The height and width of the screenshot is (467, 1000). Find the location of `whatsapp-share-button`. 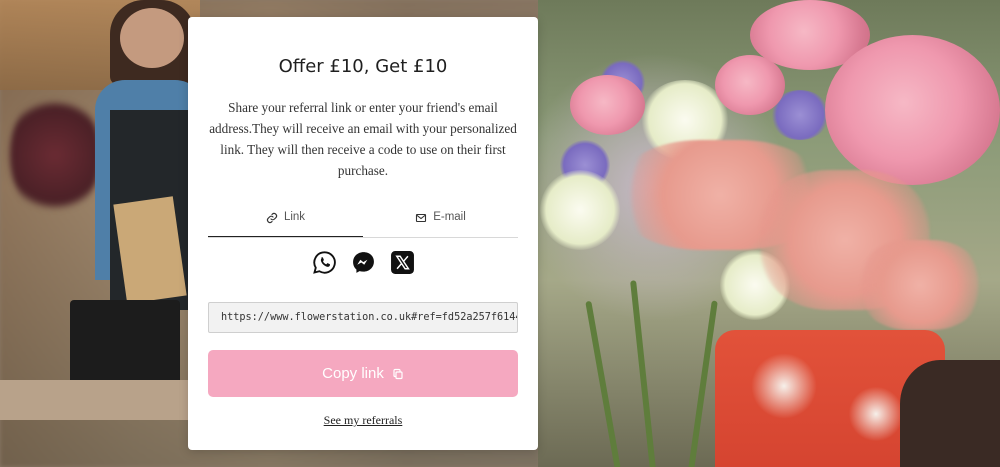

whatsapp-share-button is located at coordinates (324, 262).